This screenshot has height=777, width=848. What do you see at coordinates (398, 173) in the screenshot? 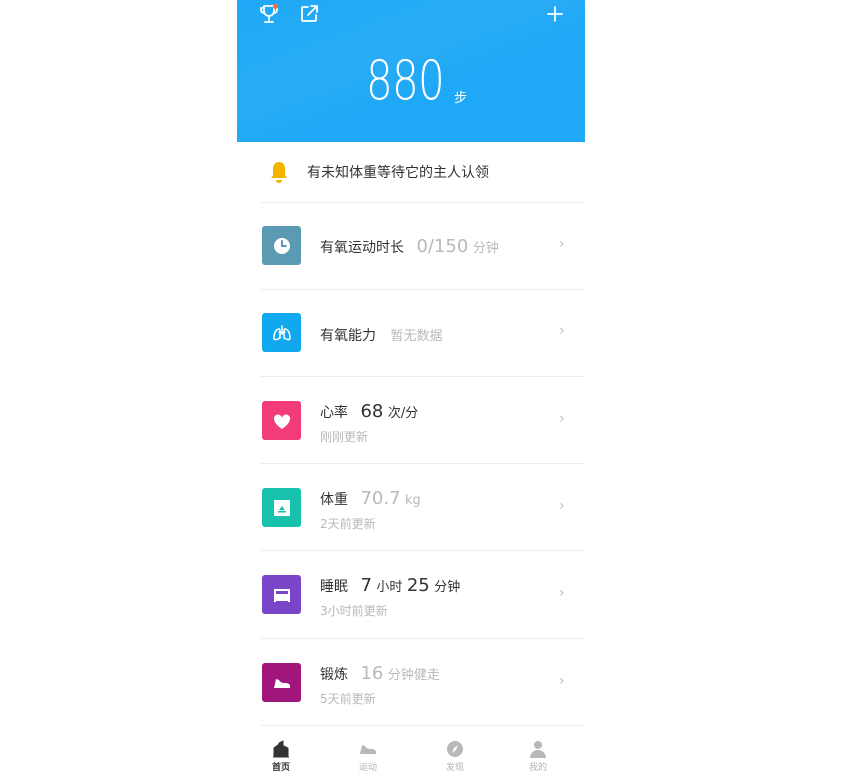
I see `notice-text: 有未知体重等待它的主人认领` at bounding box center [398, 173].